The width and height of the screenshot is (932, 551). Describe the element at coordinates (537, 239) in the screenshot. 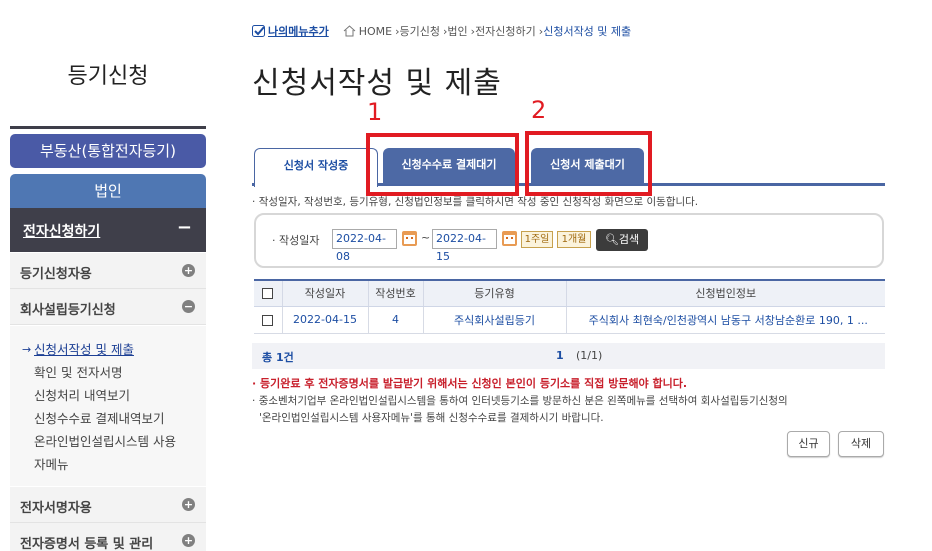

I see `one-week-button: 1주일` at that location.